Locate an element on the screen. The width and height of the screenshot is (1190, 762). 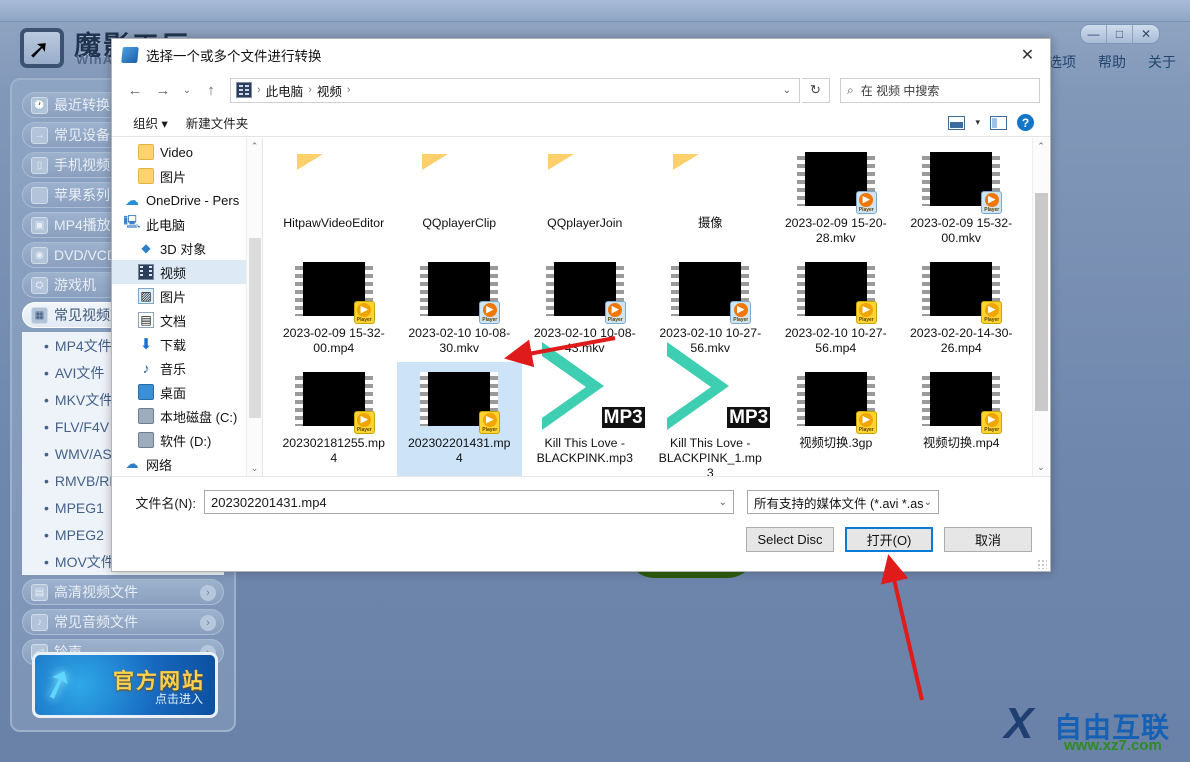
cancel-button: 取消 is located at coordinates (988, 539).